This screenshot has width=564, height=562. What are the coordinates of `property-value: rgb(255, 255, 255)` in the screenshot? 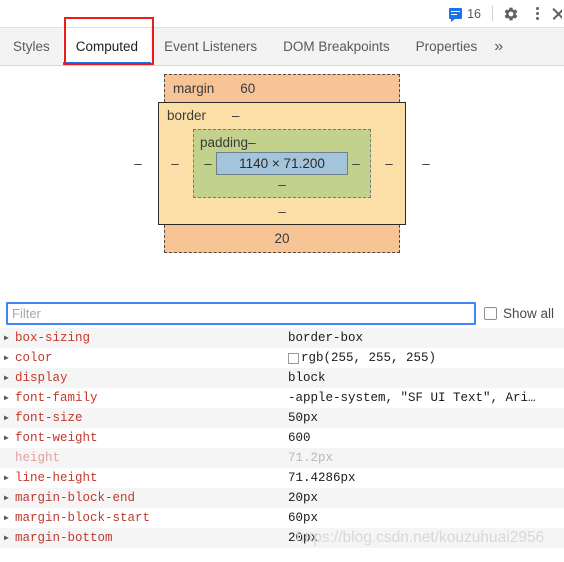 It's located at (362, 358).